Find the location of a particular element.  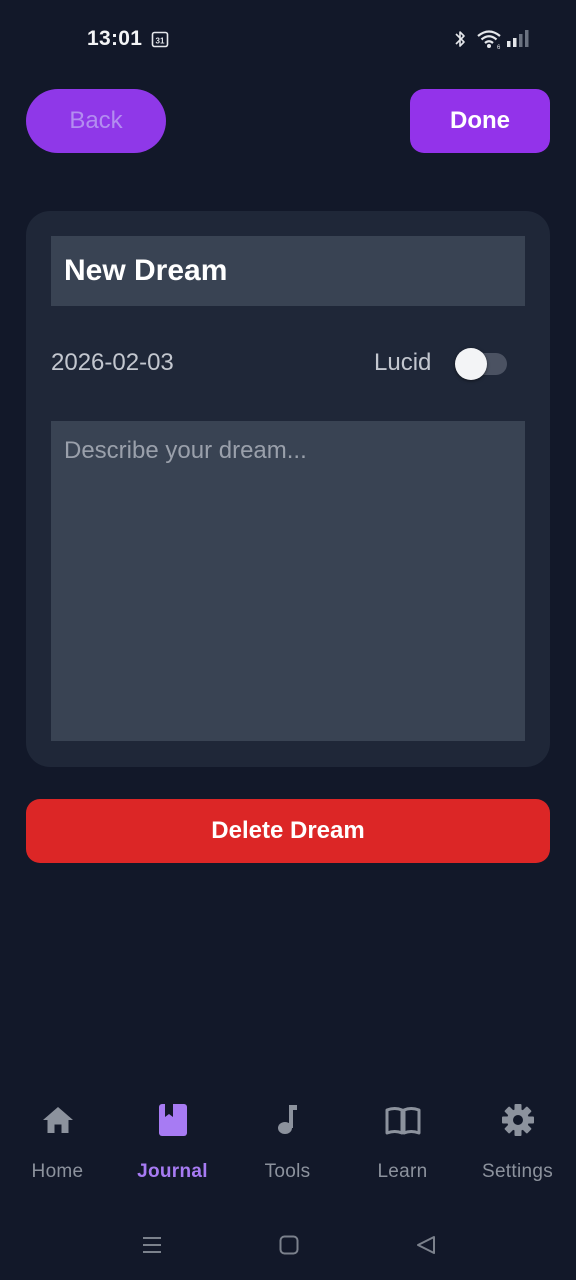

nav-label-tools: Tools is located at coordinates (287, 1171).